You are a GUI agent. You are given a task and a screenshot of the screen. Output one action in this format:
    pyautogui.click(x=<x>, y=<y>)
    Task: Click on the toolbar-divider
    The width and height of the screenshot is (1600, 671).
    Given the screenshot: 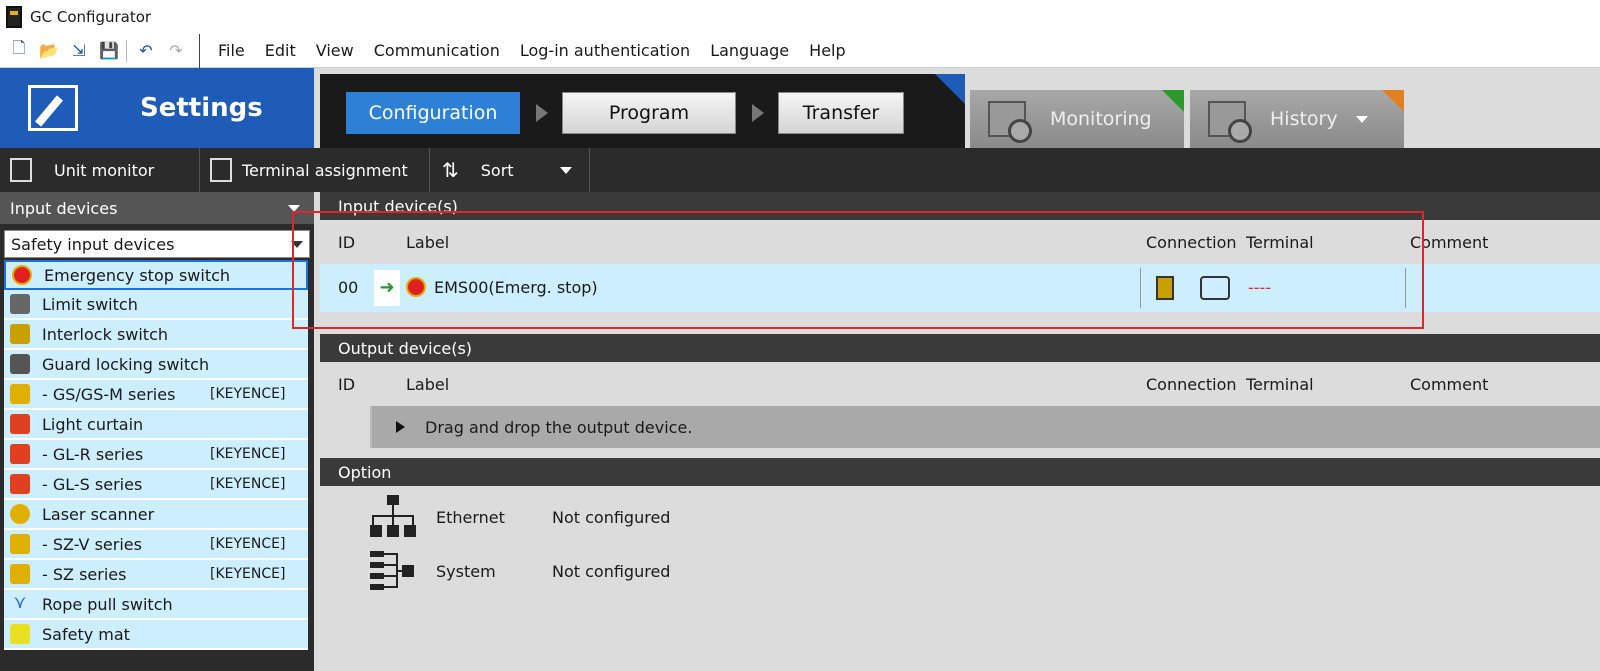 What is the action you would take?
    pyautogui.click(x=126, y=50)
    